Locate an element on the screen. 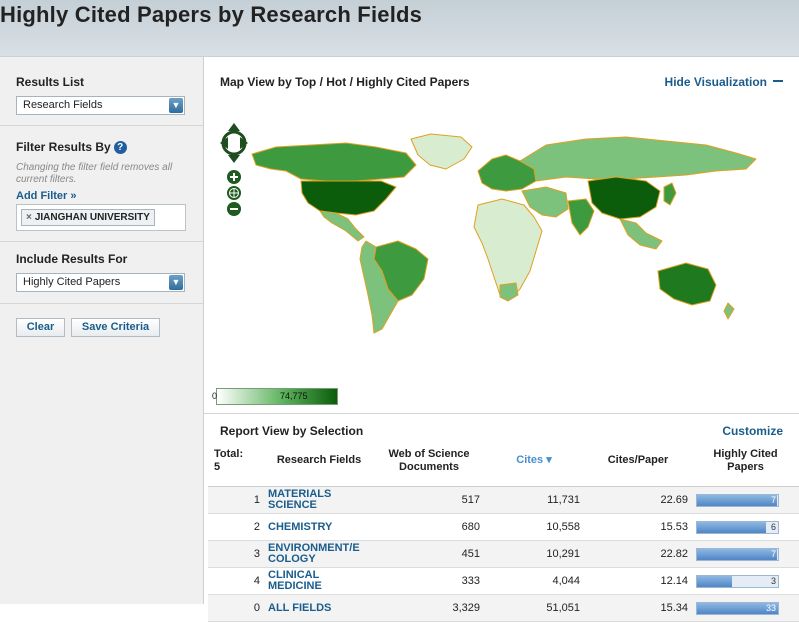 The height and width of the screenshot is (622, 799). map-region-new-zealand is located at coordinates (729, 311).